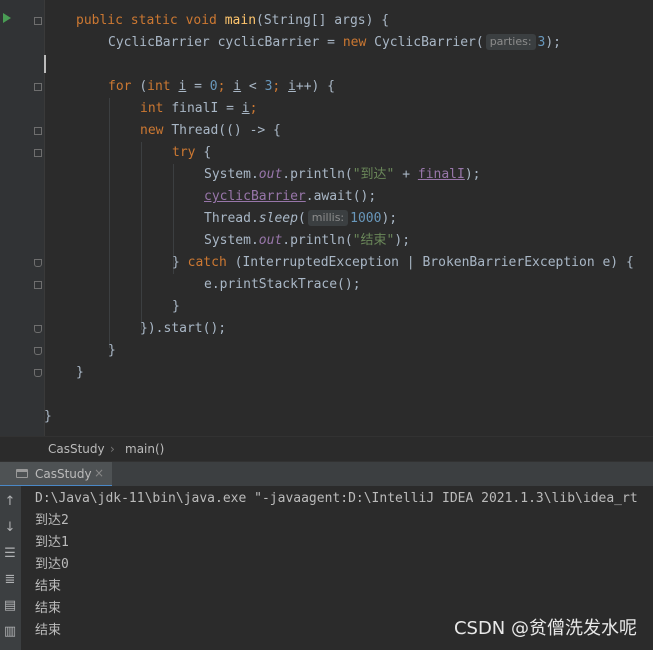  Describe the element at coordinates (307, 241) in the screenshot. I see `code-line: System.out.println("结束");` at that location.